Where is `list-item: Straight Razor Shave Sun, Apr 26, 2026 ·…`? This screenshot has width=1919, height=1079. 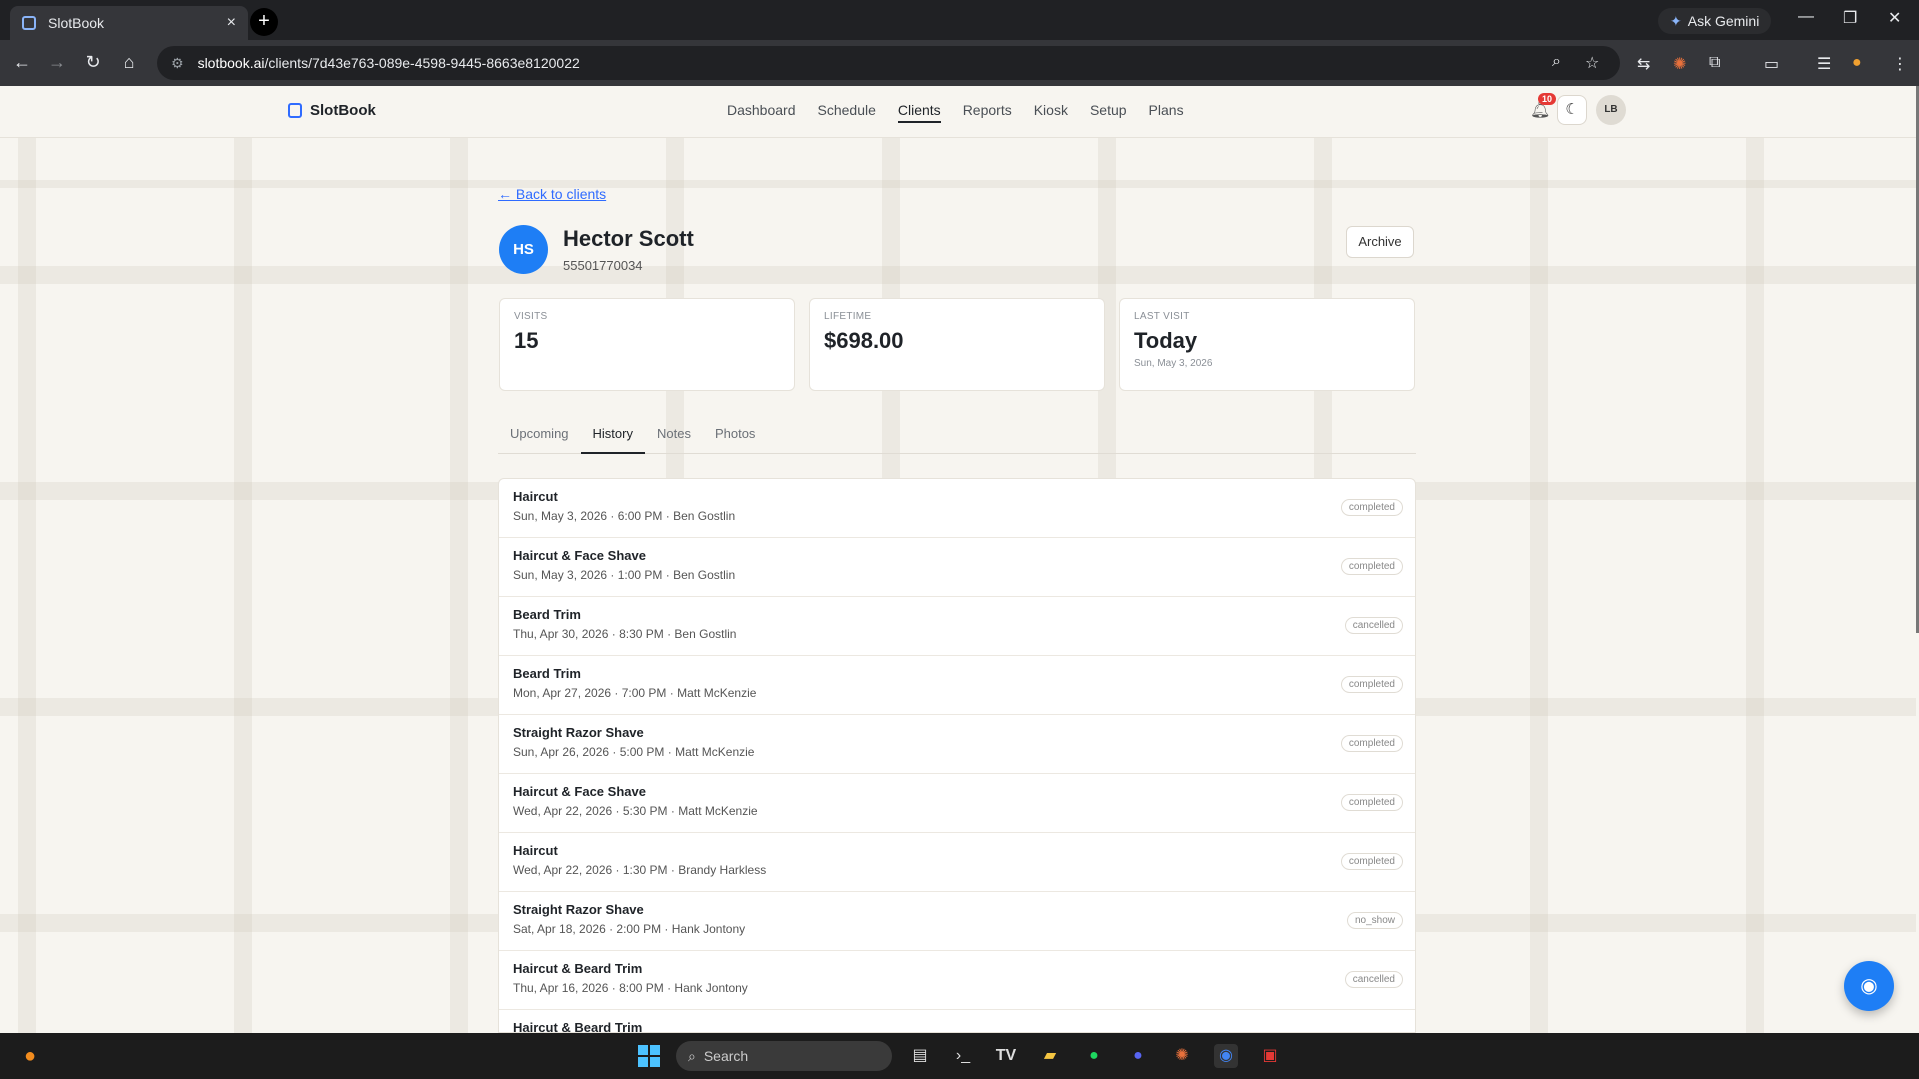 list-item: Straight Razor Shave Sun, Apr 26, 2026 ·… is located at coordinates (957, 744).